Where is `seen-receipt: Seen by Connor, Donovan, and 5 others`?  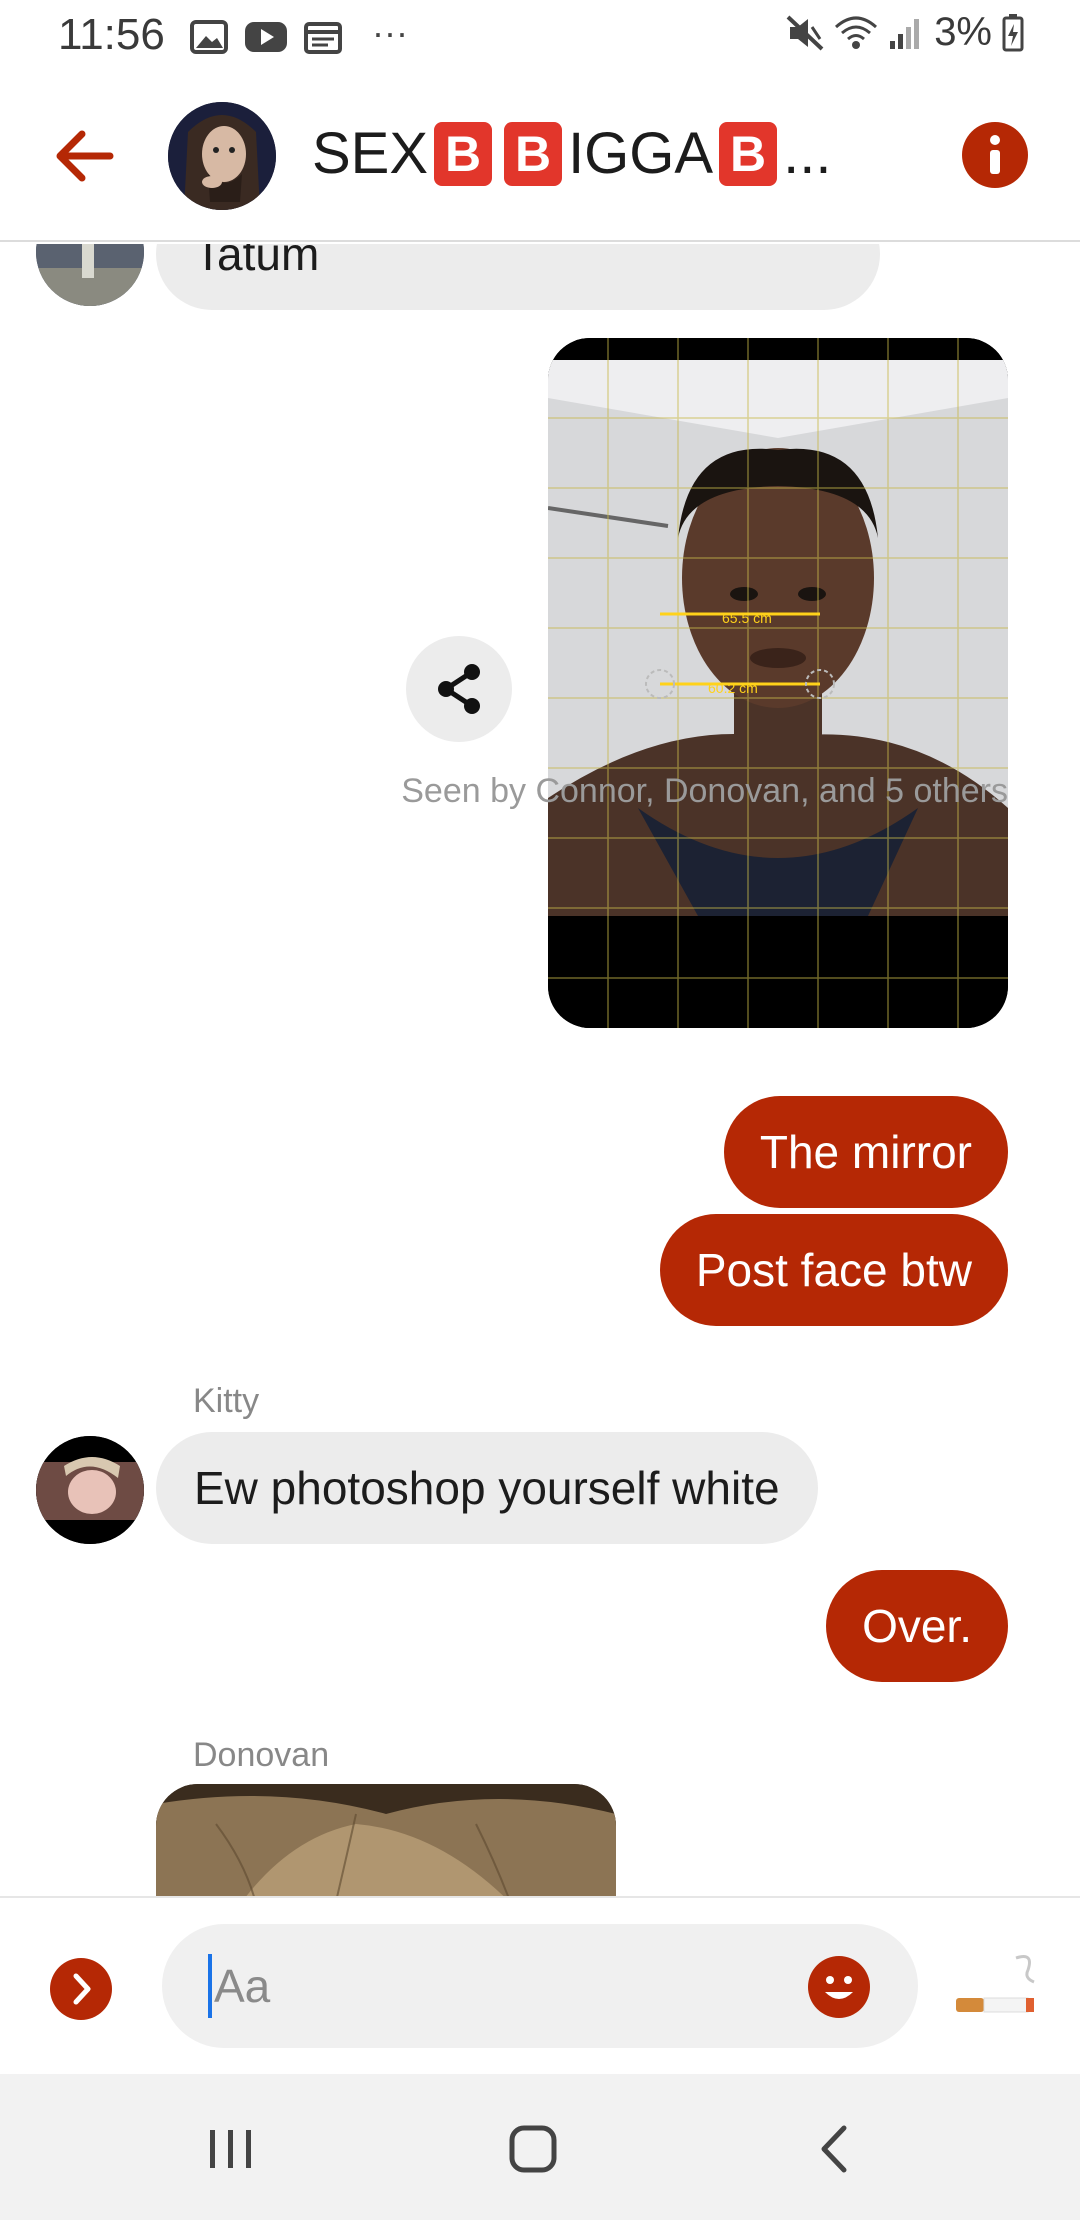 seen-receipt: Seen by Connor, Donovan, and 5 others is located at coordinates (704, 791).